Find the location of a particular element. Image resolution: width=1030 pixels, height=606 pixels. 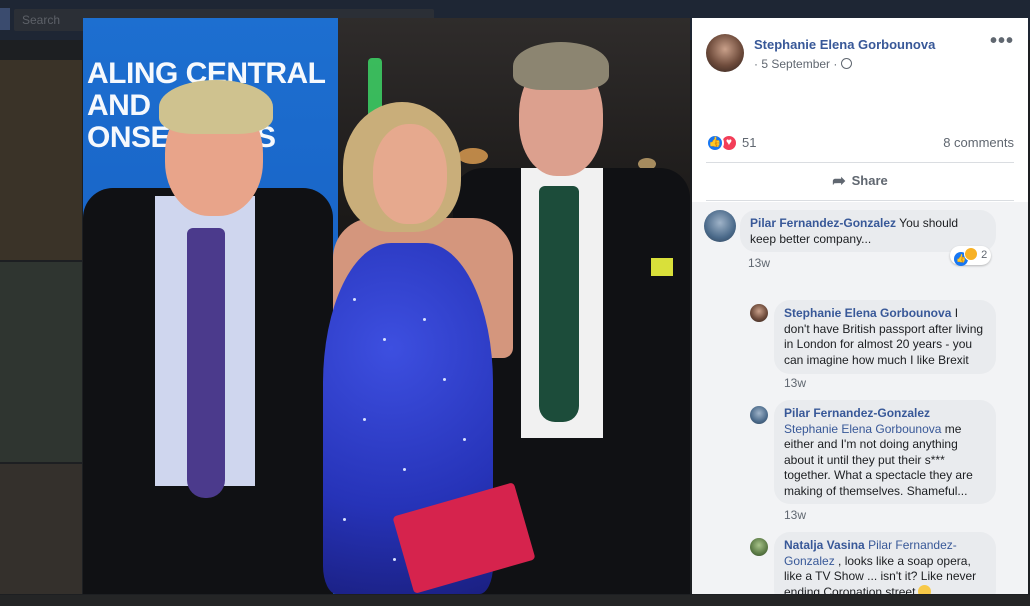

globe-icon is located at coordinates (847, 63).